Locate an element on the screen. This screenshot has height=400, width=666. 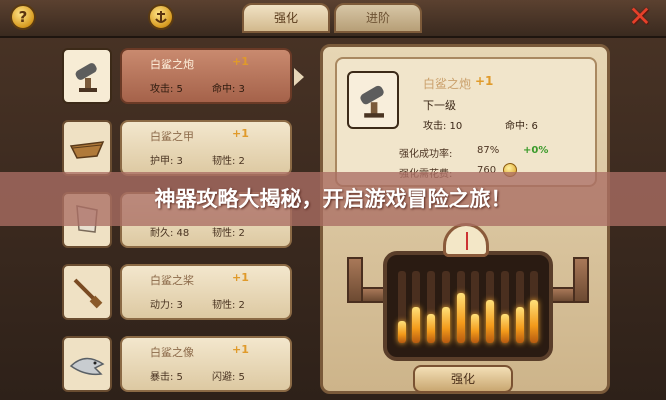
pressure-gauge is located at coordinates (466, 240).